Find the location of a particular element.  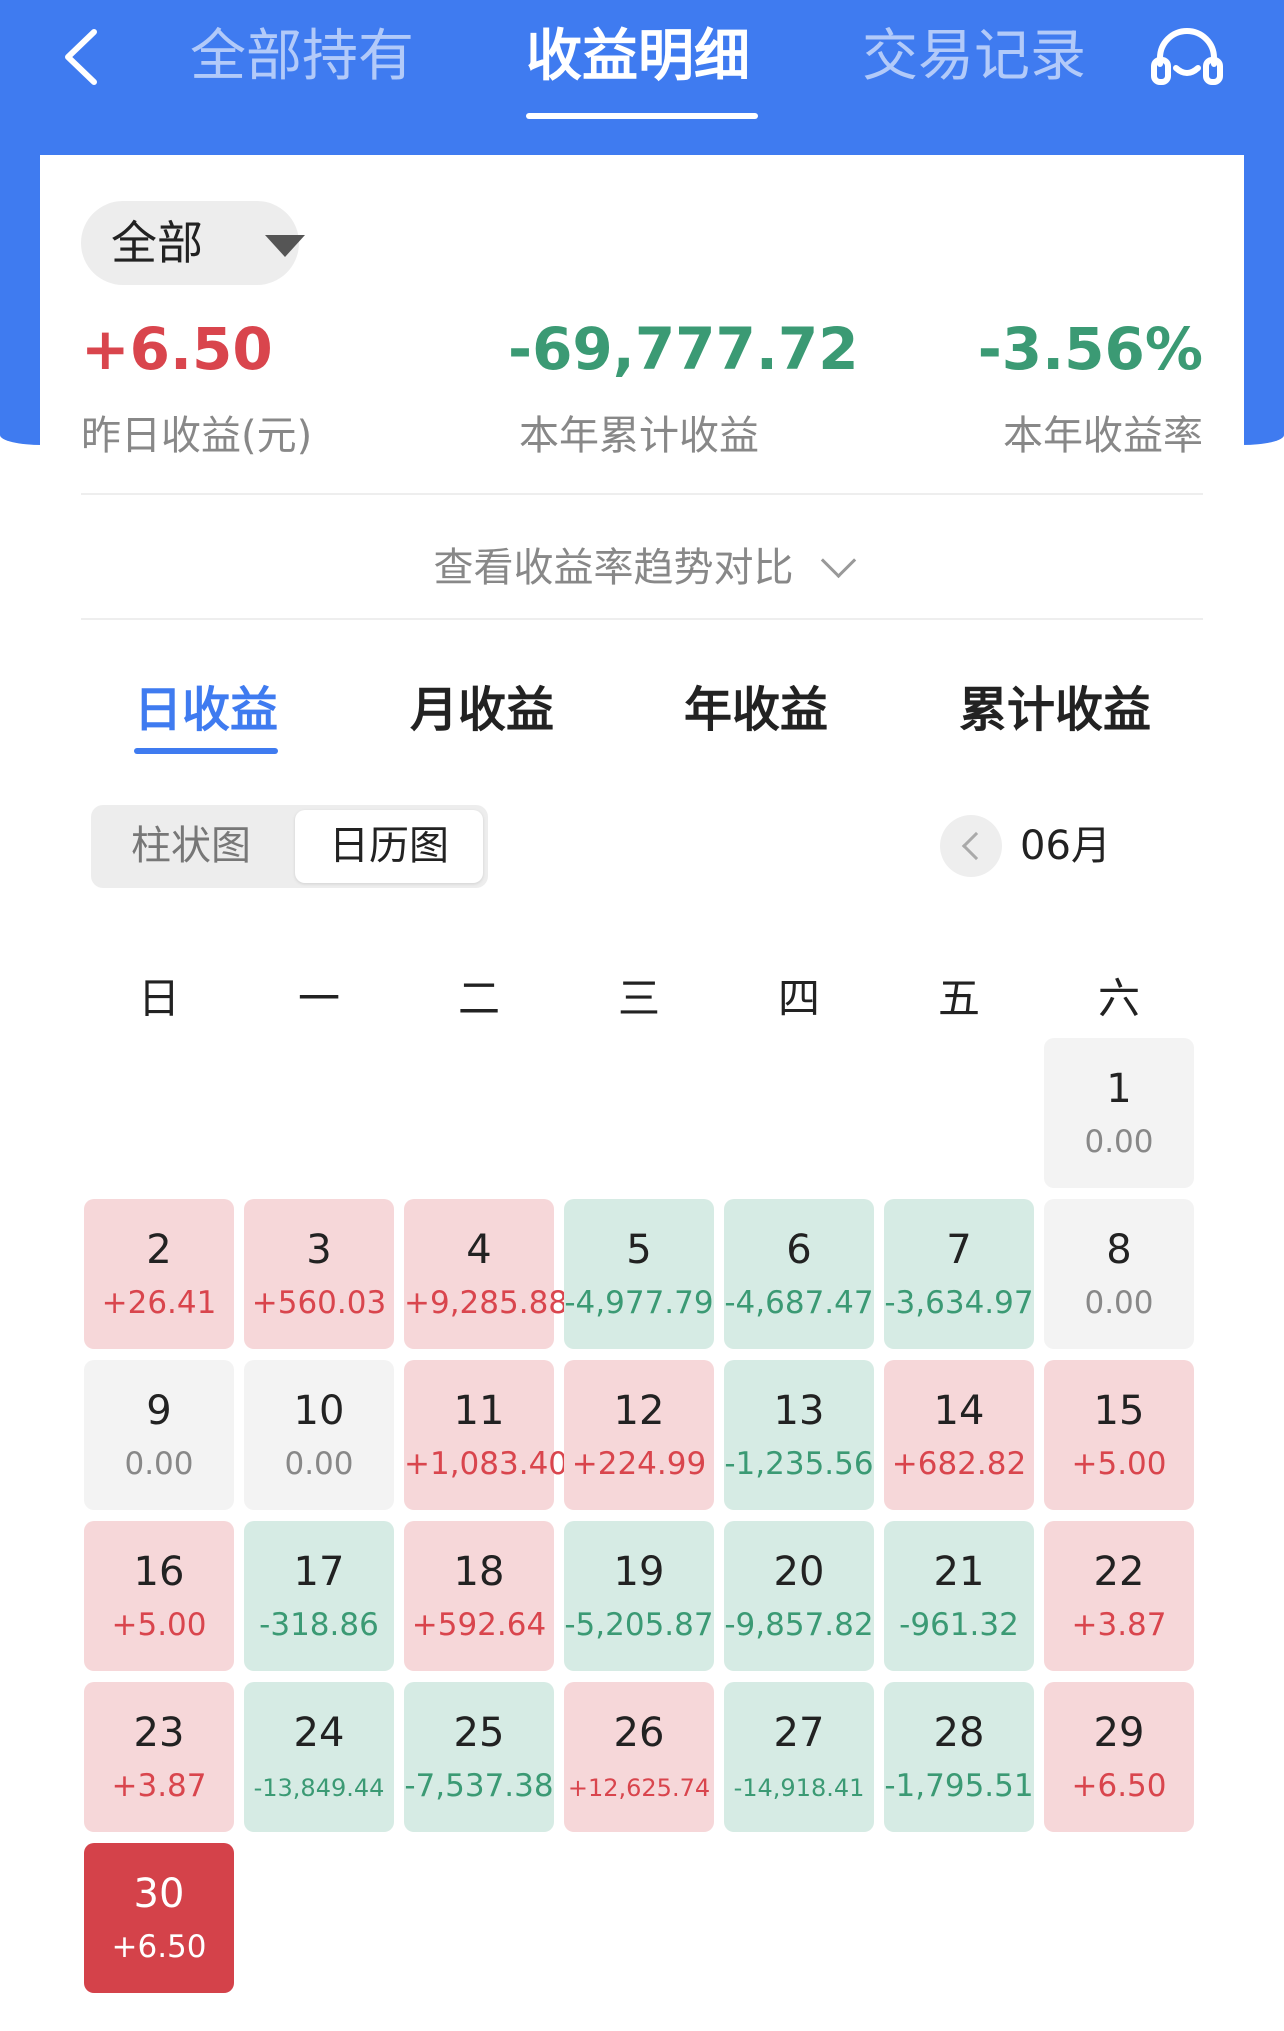

day-earnings: -7,537.38 is located at coordinates (479, 1786).